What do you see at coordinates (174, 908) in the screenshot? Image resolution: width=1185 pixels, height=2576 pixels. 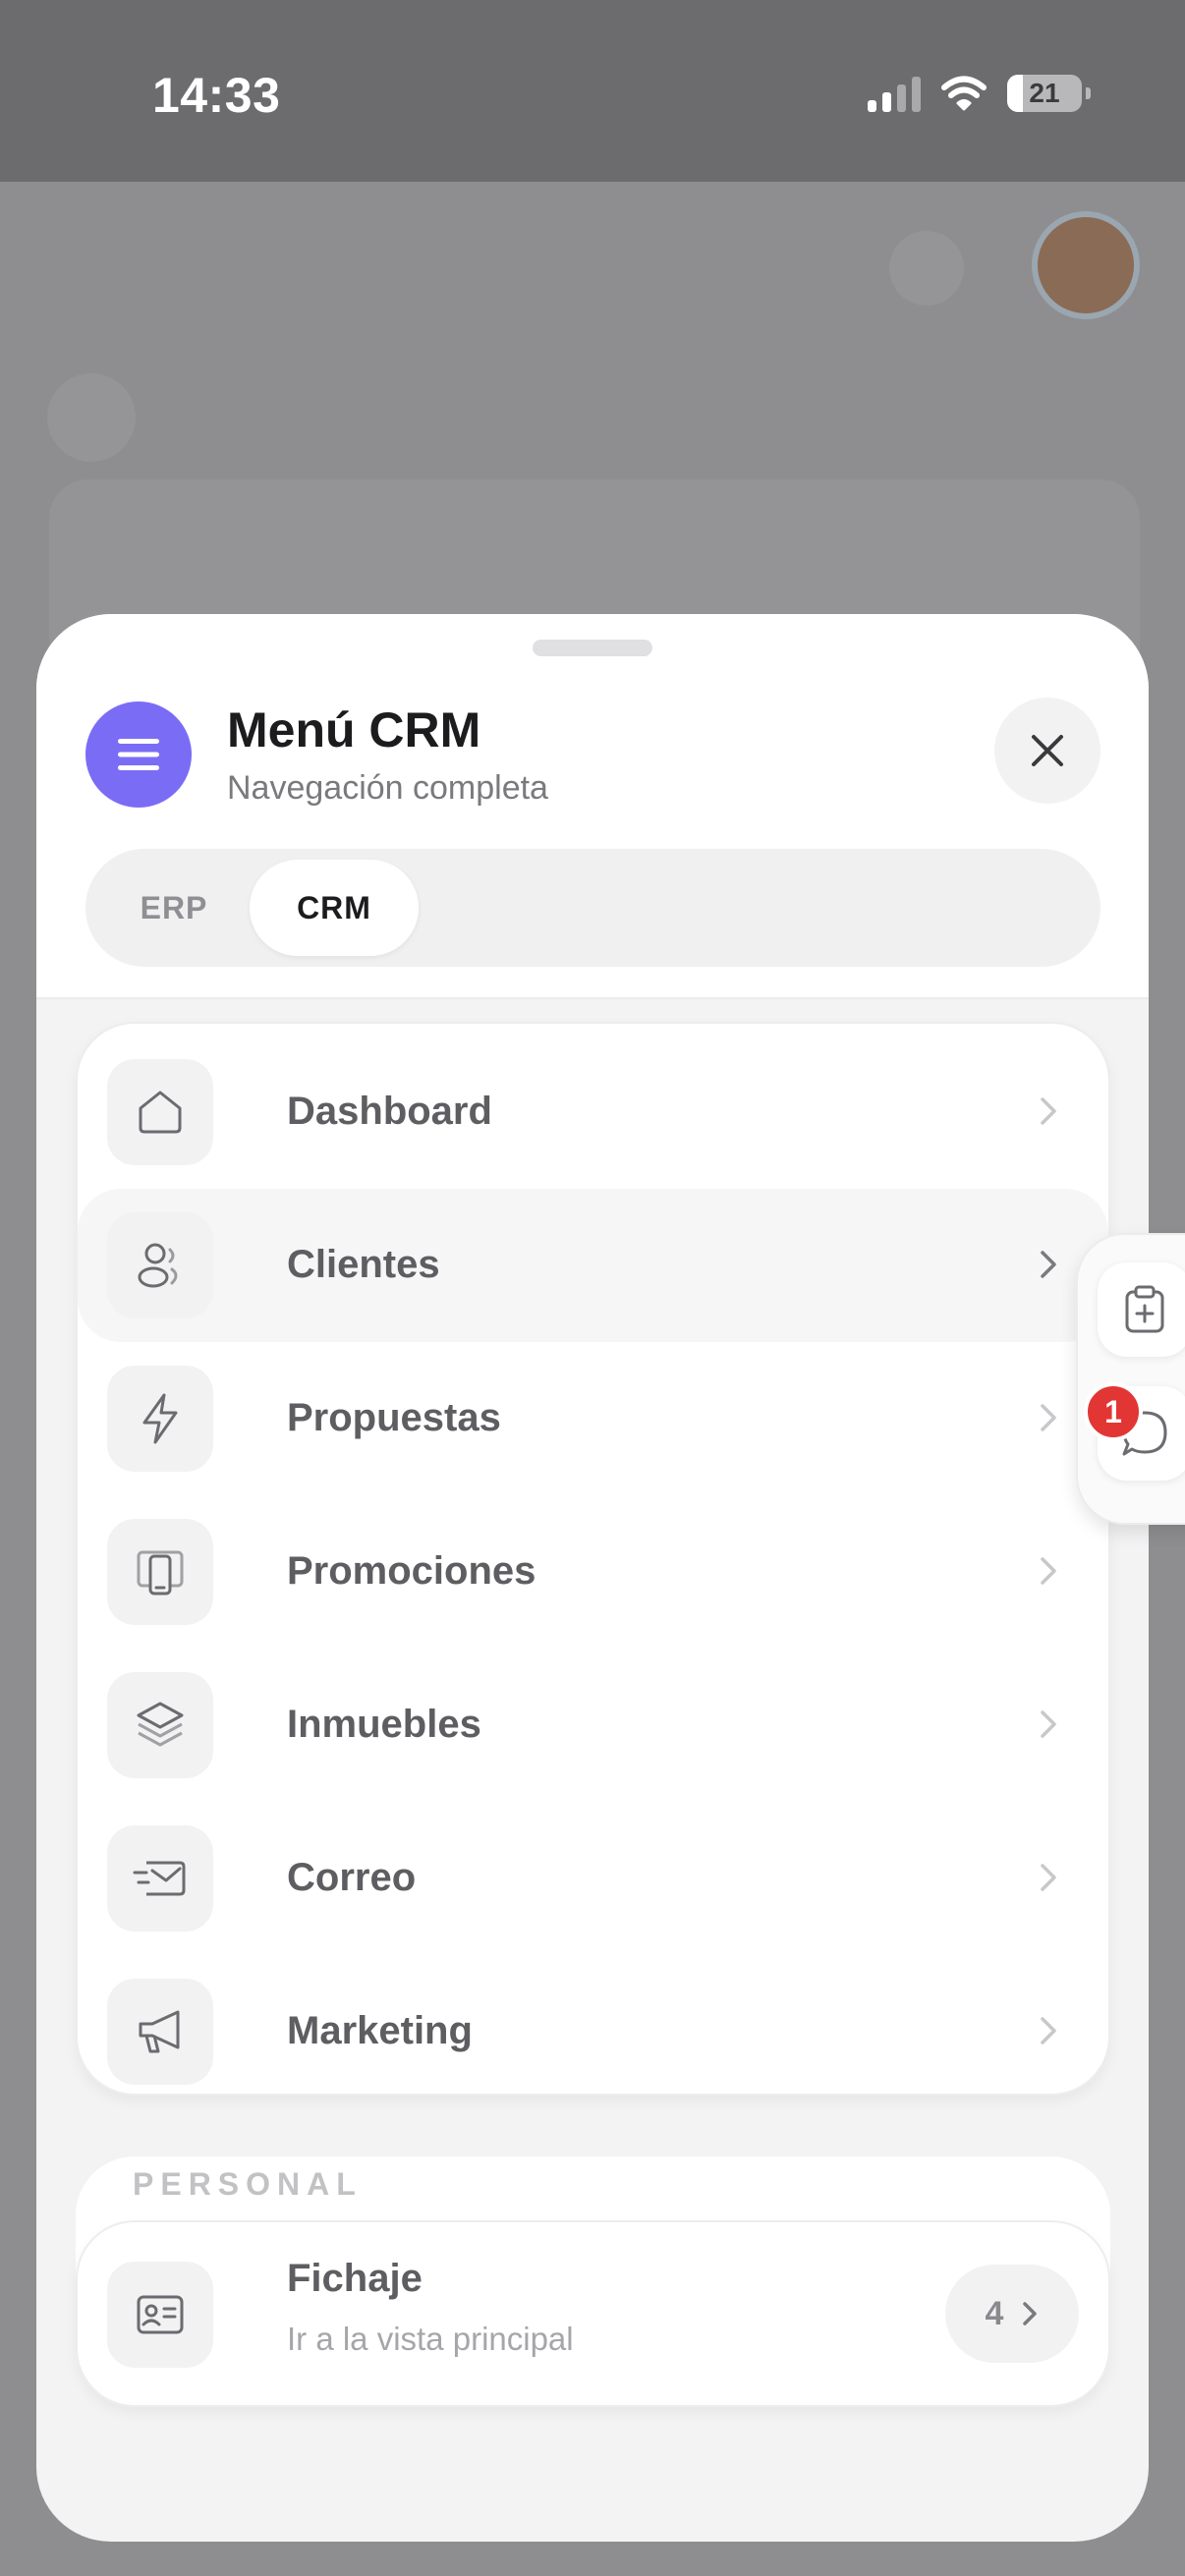 I see `tab-erp: ERP` at bounding box center [174, 908].